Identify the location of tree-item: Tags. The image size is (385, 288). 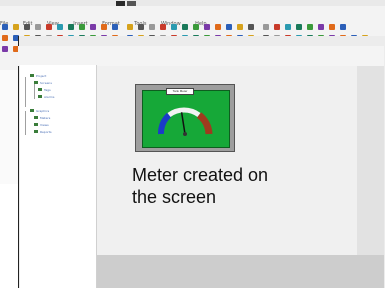
(47, 90).